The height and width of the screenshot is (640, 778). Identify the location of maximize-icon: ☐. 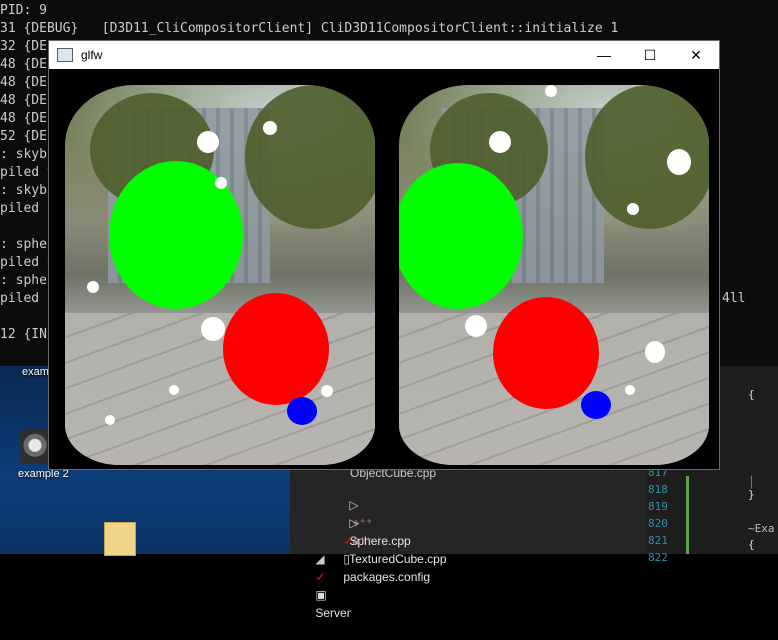
(650, 55).